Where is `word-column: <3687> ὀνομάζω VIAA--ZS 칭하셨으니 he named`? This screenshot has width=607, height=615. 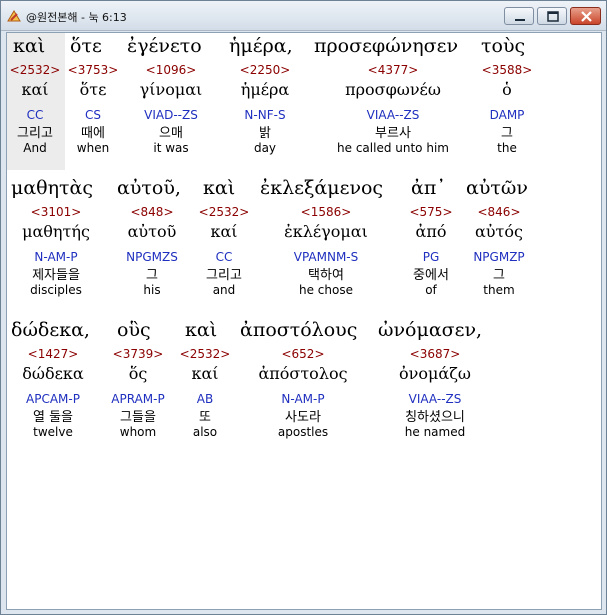
word-column: <3687> ὀνομάζω VIAA--ZS 칭하셨으니 he named is located at coordinates (435, 393).